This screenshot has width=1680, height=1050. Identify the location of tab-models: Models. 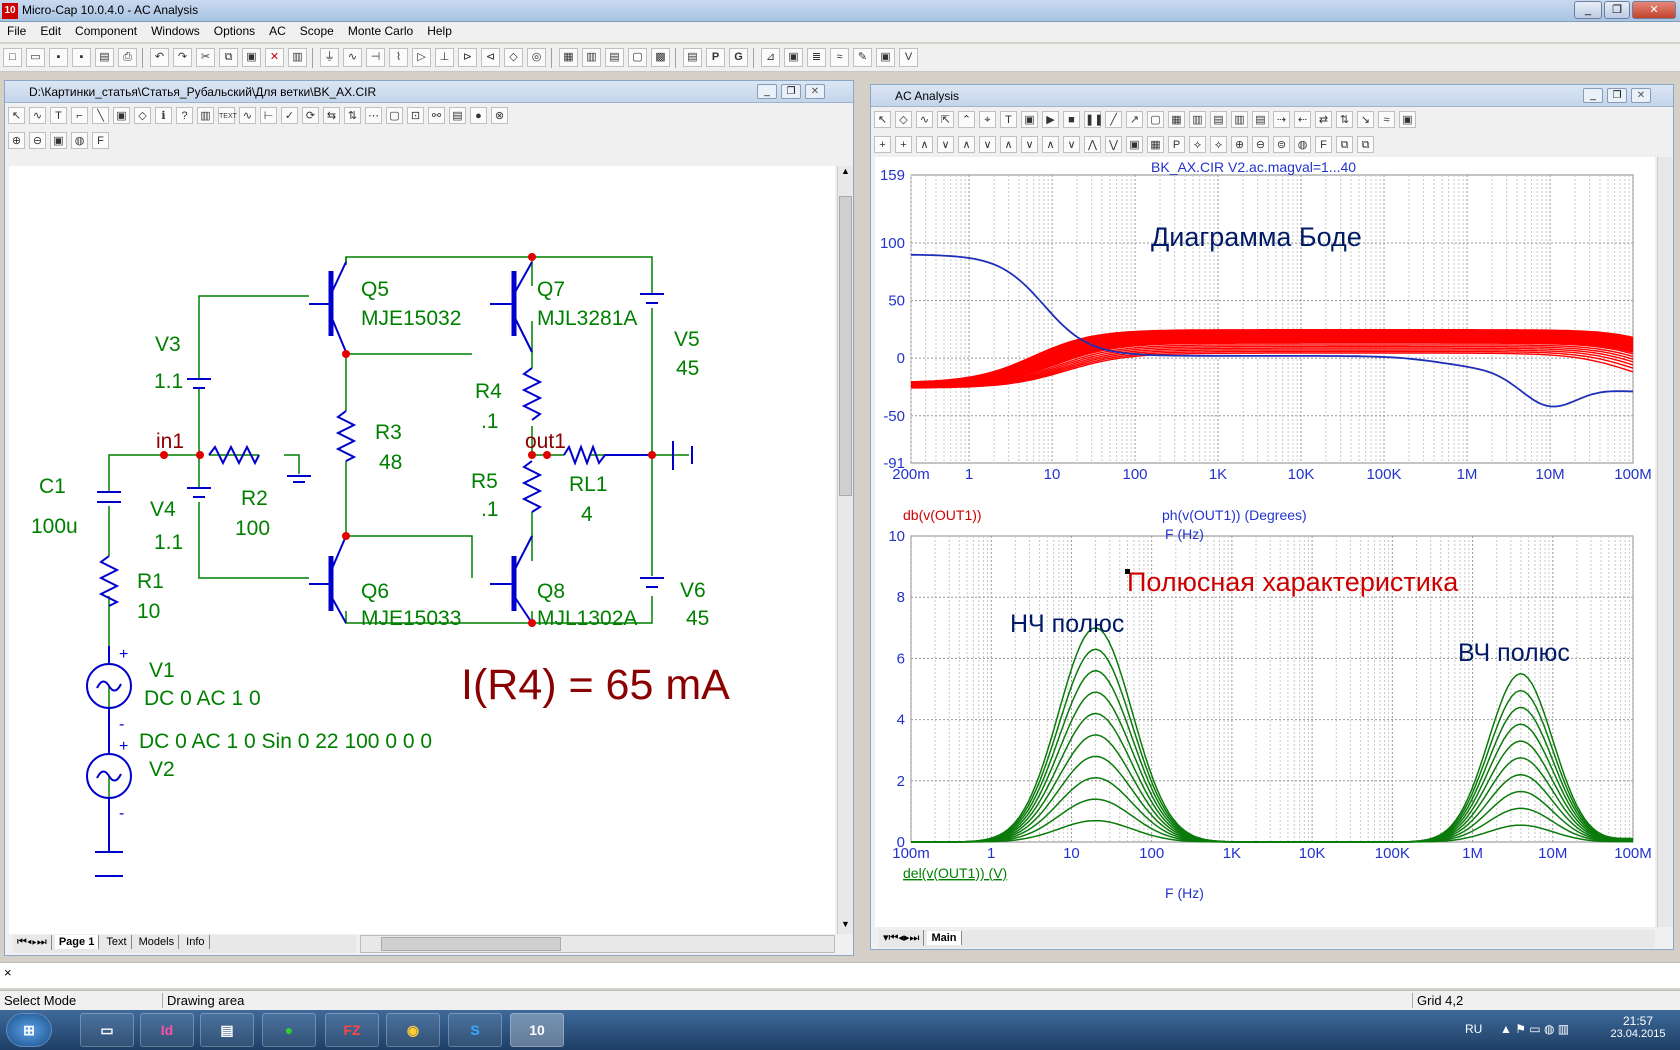
(157, 942).